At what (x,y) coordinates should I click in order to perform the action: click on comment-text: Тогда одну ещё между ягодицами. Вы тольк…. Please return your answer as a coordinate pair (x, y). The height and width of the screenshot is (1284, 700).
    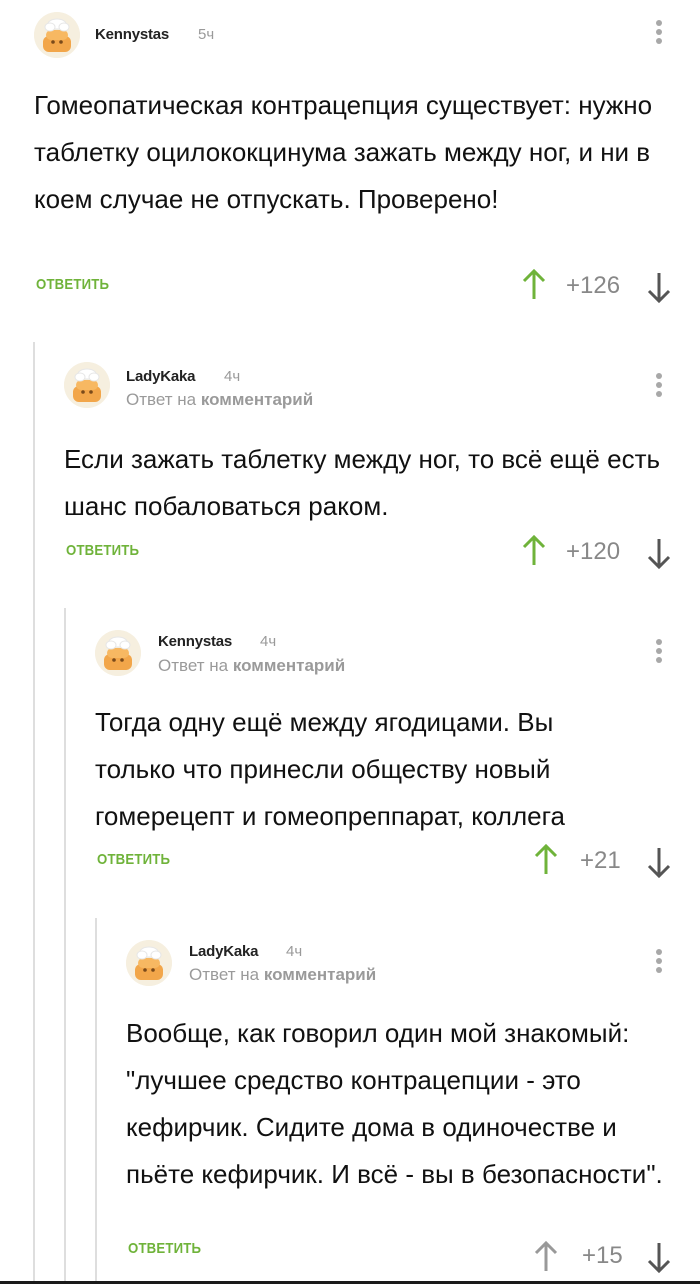
    Looking at the image, I should click on (330, 769).